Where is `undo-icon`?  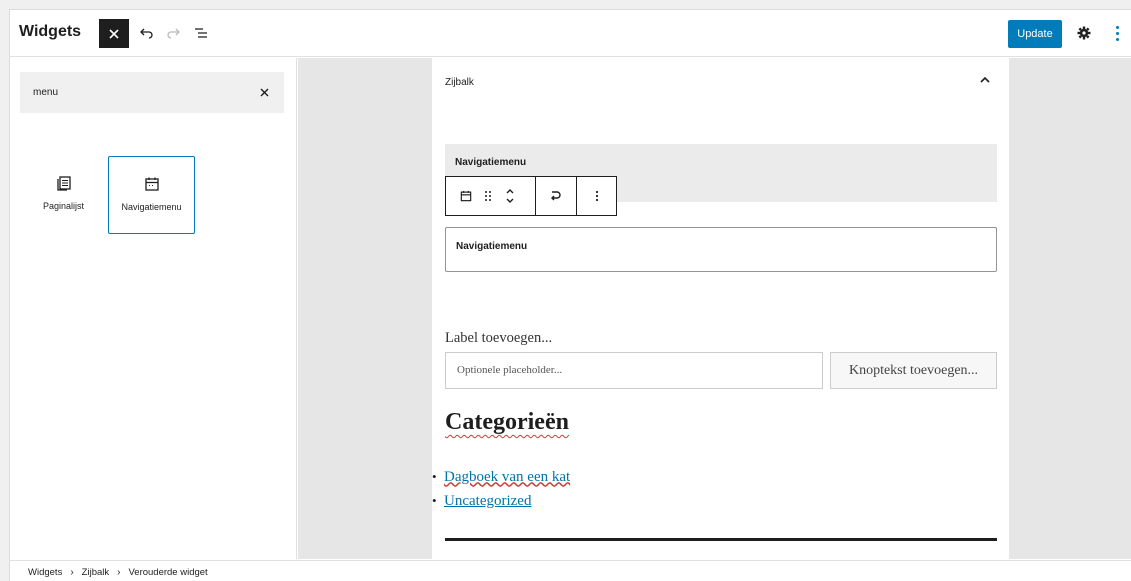 undo-icon is located at coordinates (146, 33).